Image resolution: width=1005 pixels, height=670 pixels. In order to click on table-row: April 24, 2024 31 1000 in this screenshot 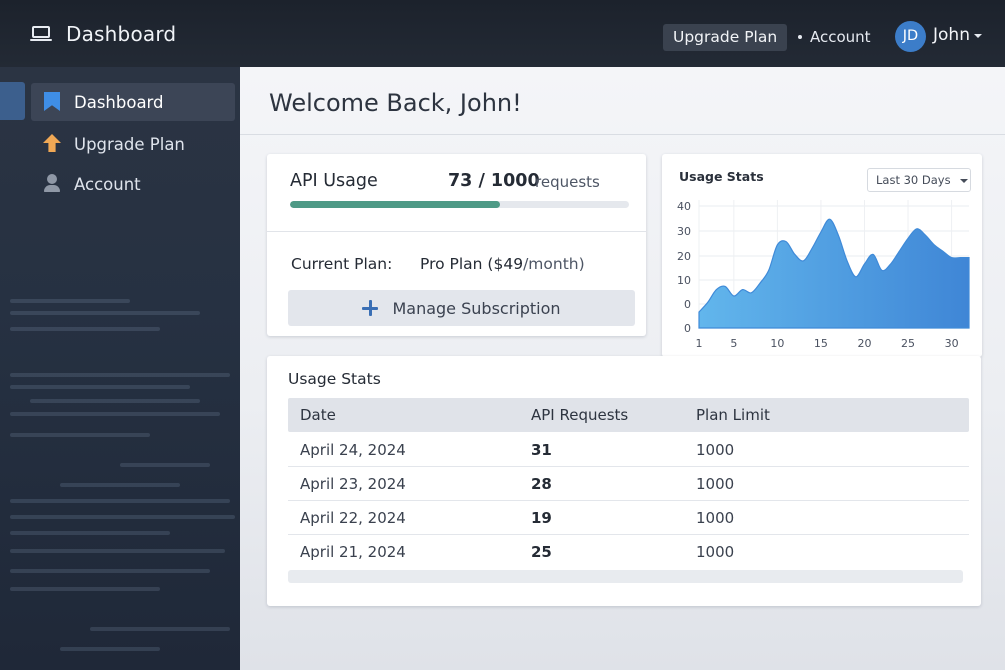, I will do `click(628, 450)`.